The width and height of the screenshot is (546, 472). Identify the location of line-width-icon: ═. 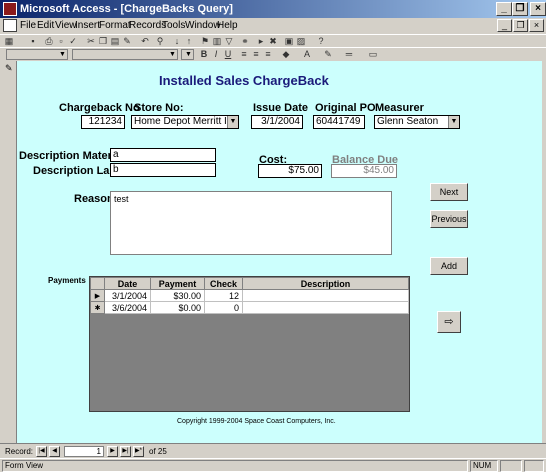
(349, 54).